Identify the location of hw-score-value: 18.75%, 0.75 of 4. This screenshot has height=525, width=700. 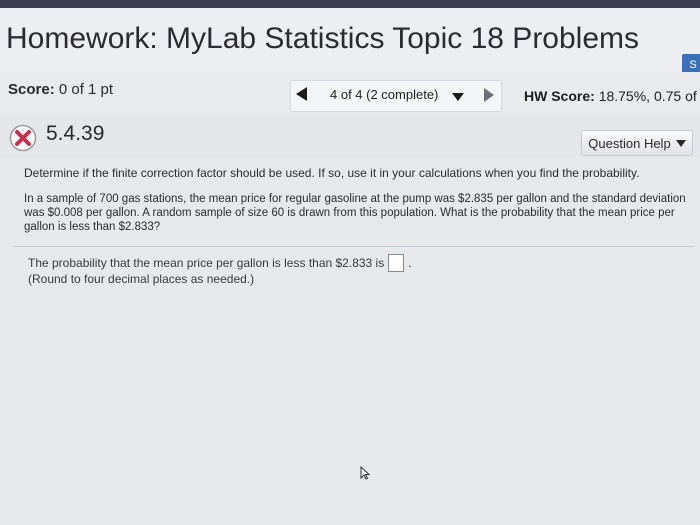
(649, 96).